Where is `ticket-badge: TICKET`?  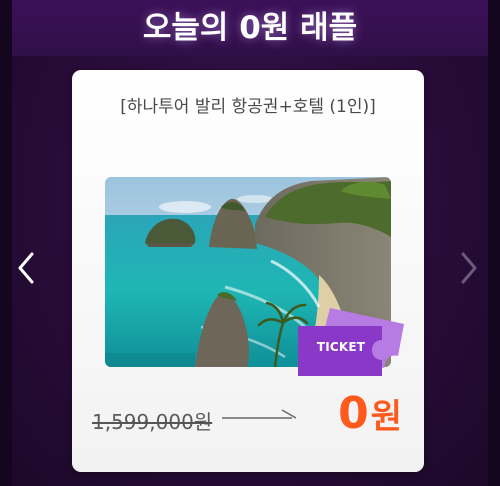 ticket-badge: TICKET is located at coordinates (352, 342).